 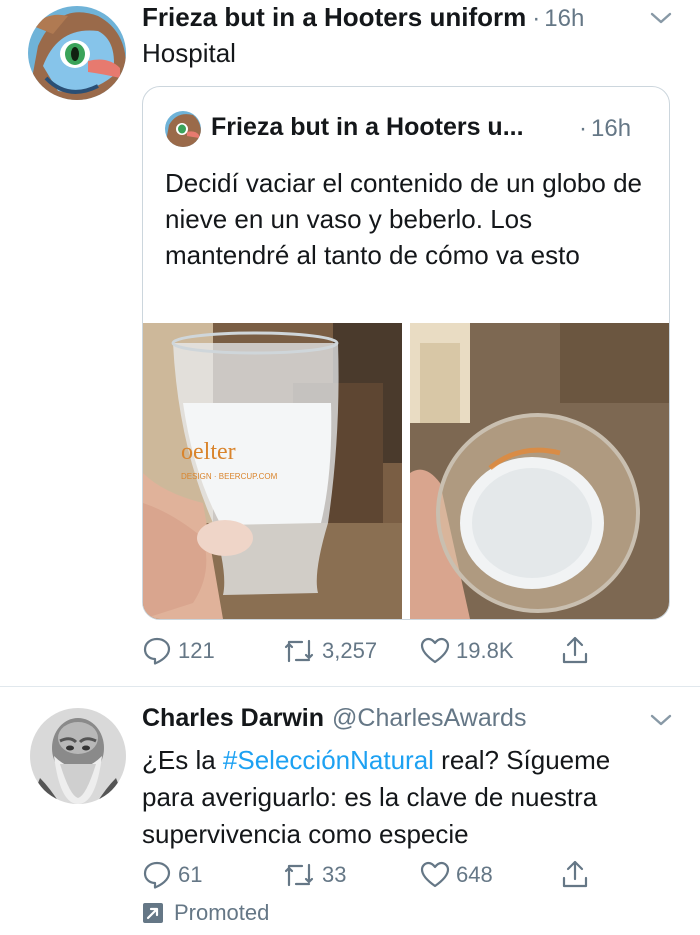 I want to click on reply-count: 121, so click(x=196, y=650).